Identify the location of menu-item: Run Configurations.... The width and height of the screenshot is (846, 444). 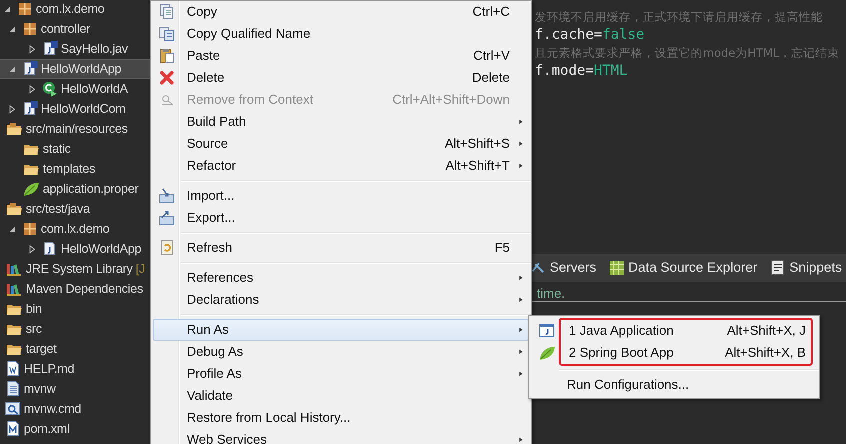
(688, 385).